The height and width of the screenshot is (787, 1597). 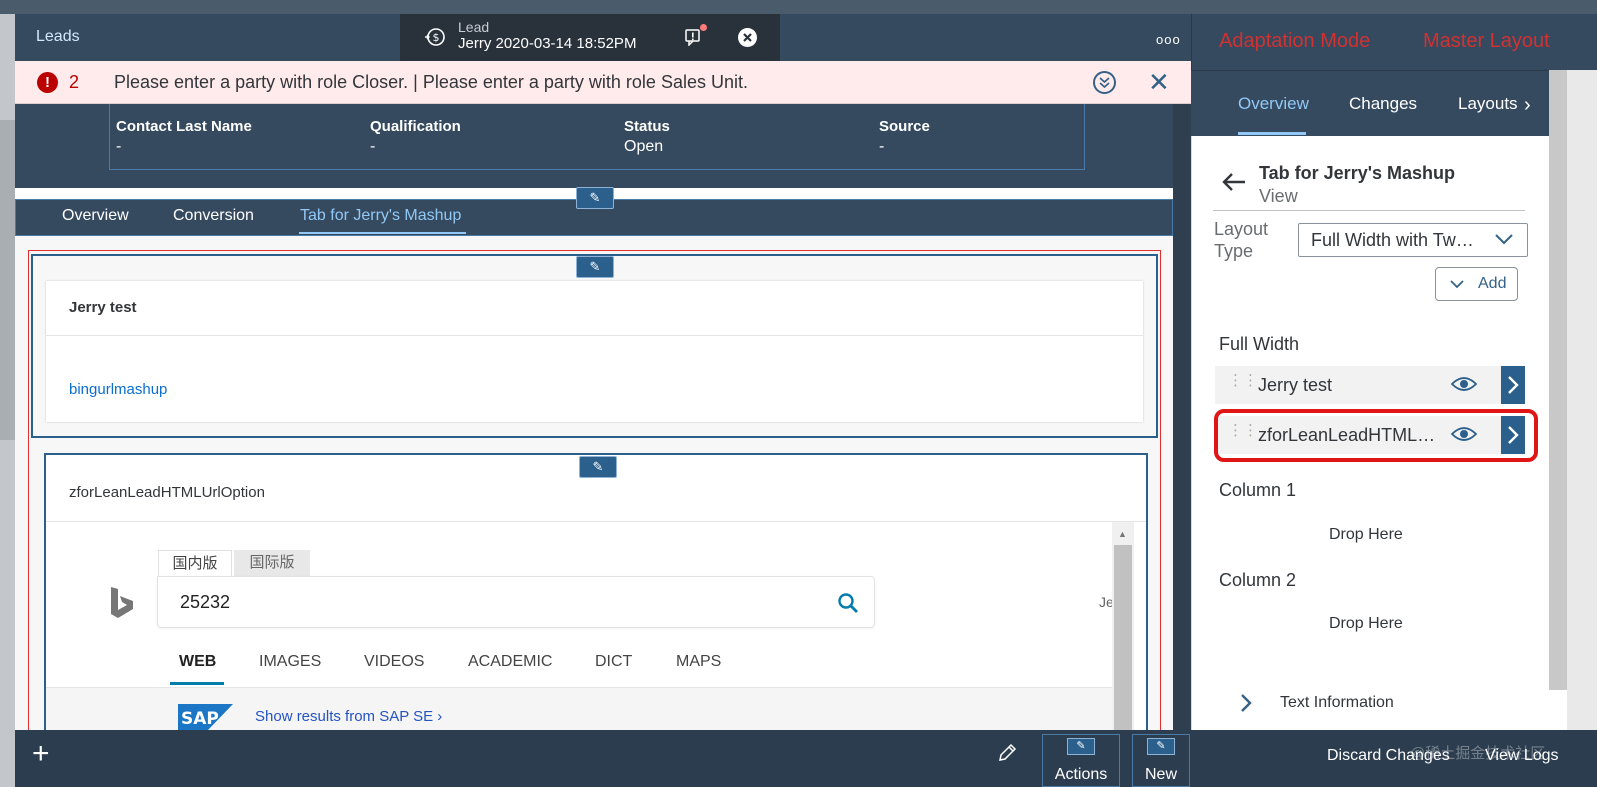 I want to click on header-value-status: Open, so click(x=644, y=146).